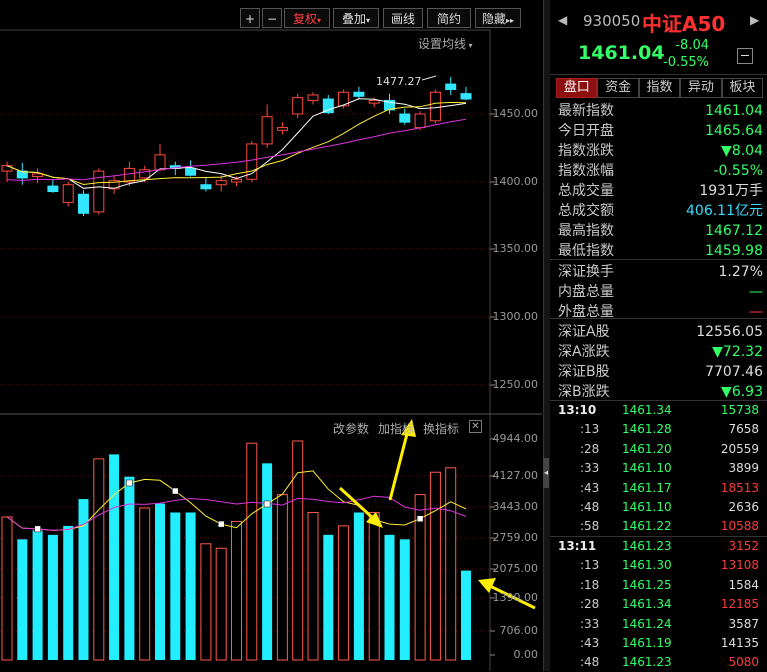  I want to click on tick-time: :18, so click(590, 584).